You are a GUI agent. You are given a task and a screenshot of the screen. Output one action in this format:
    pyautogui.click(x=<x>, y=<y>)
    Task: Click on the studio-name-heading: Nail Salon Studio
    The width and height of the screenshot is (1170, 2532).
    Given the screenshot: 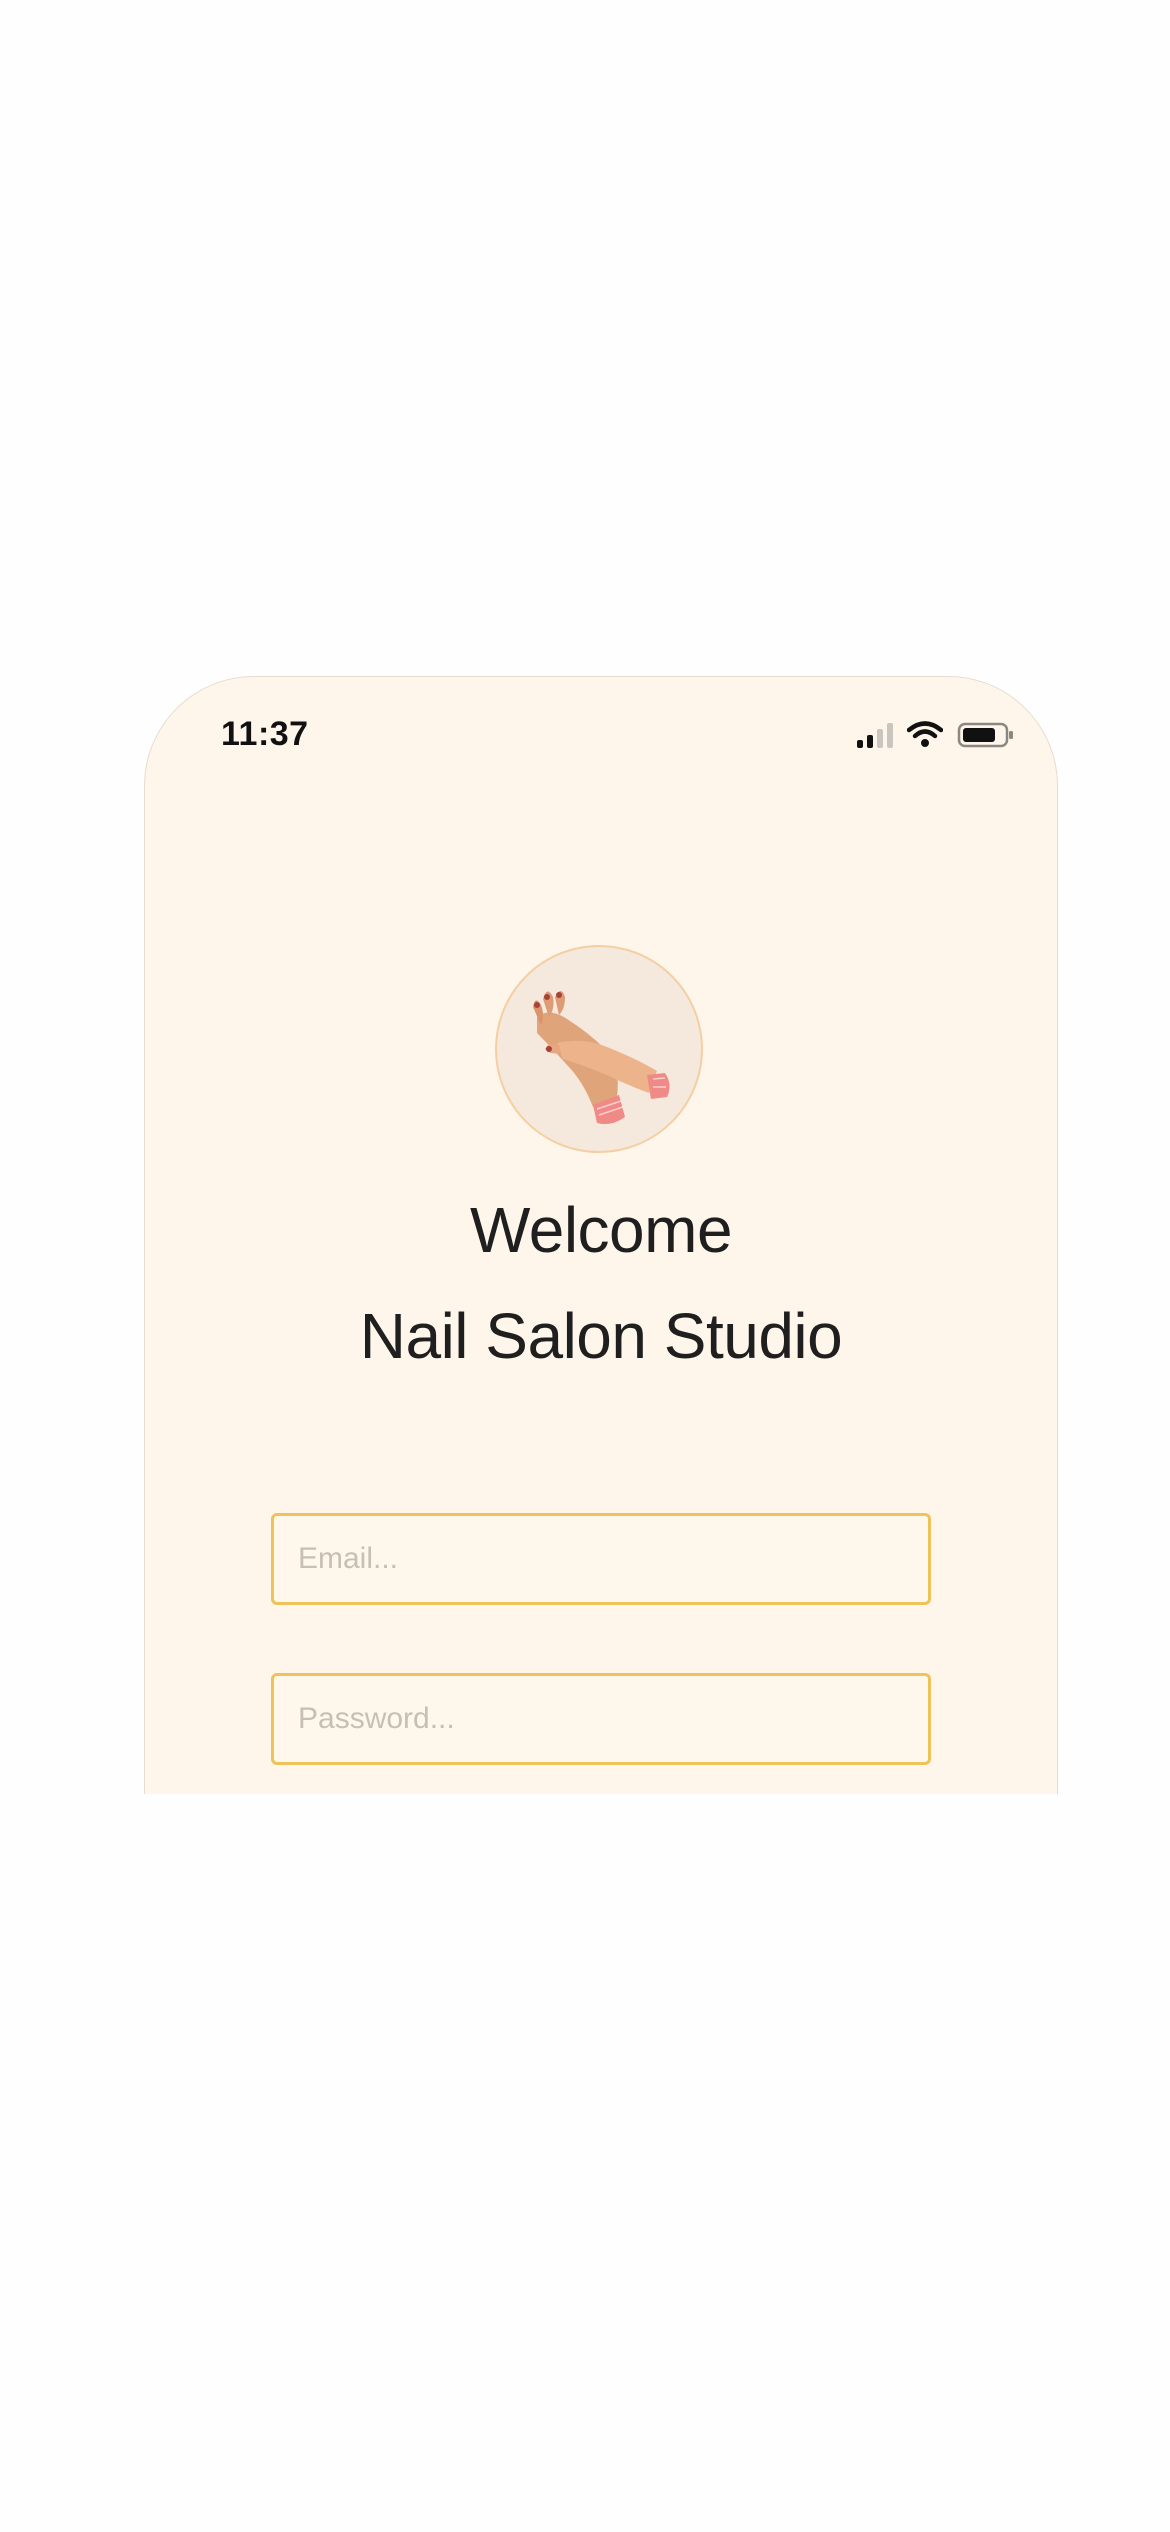 What is the action you would take?
    pyautogui.click(x=601, y=1336)
    